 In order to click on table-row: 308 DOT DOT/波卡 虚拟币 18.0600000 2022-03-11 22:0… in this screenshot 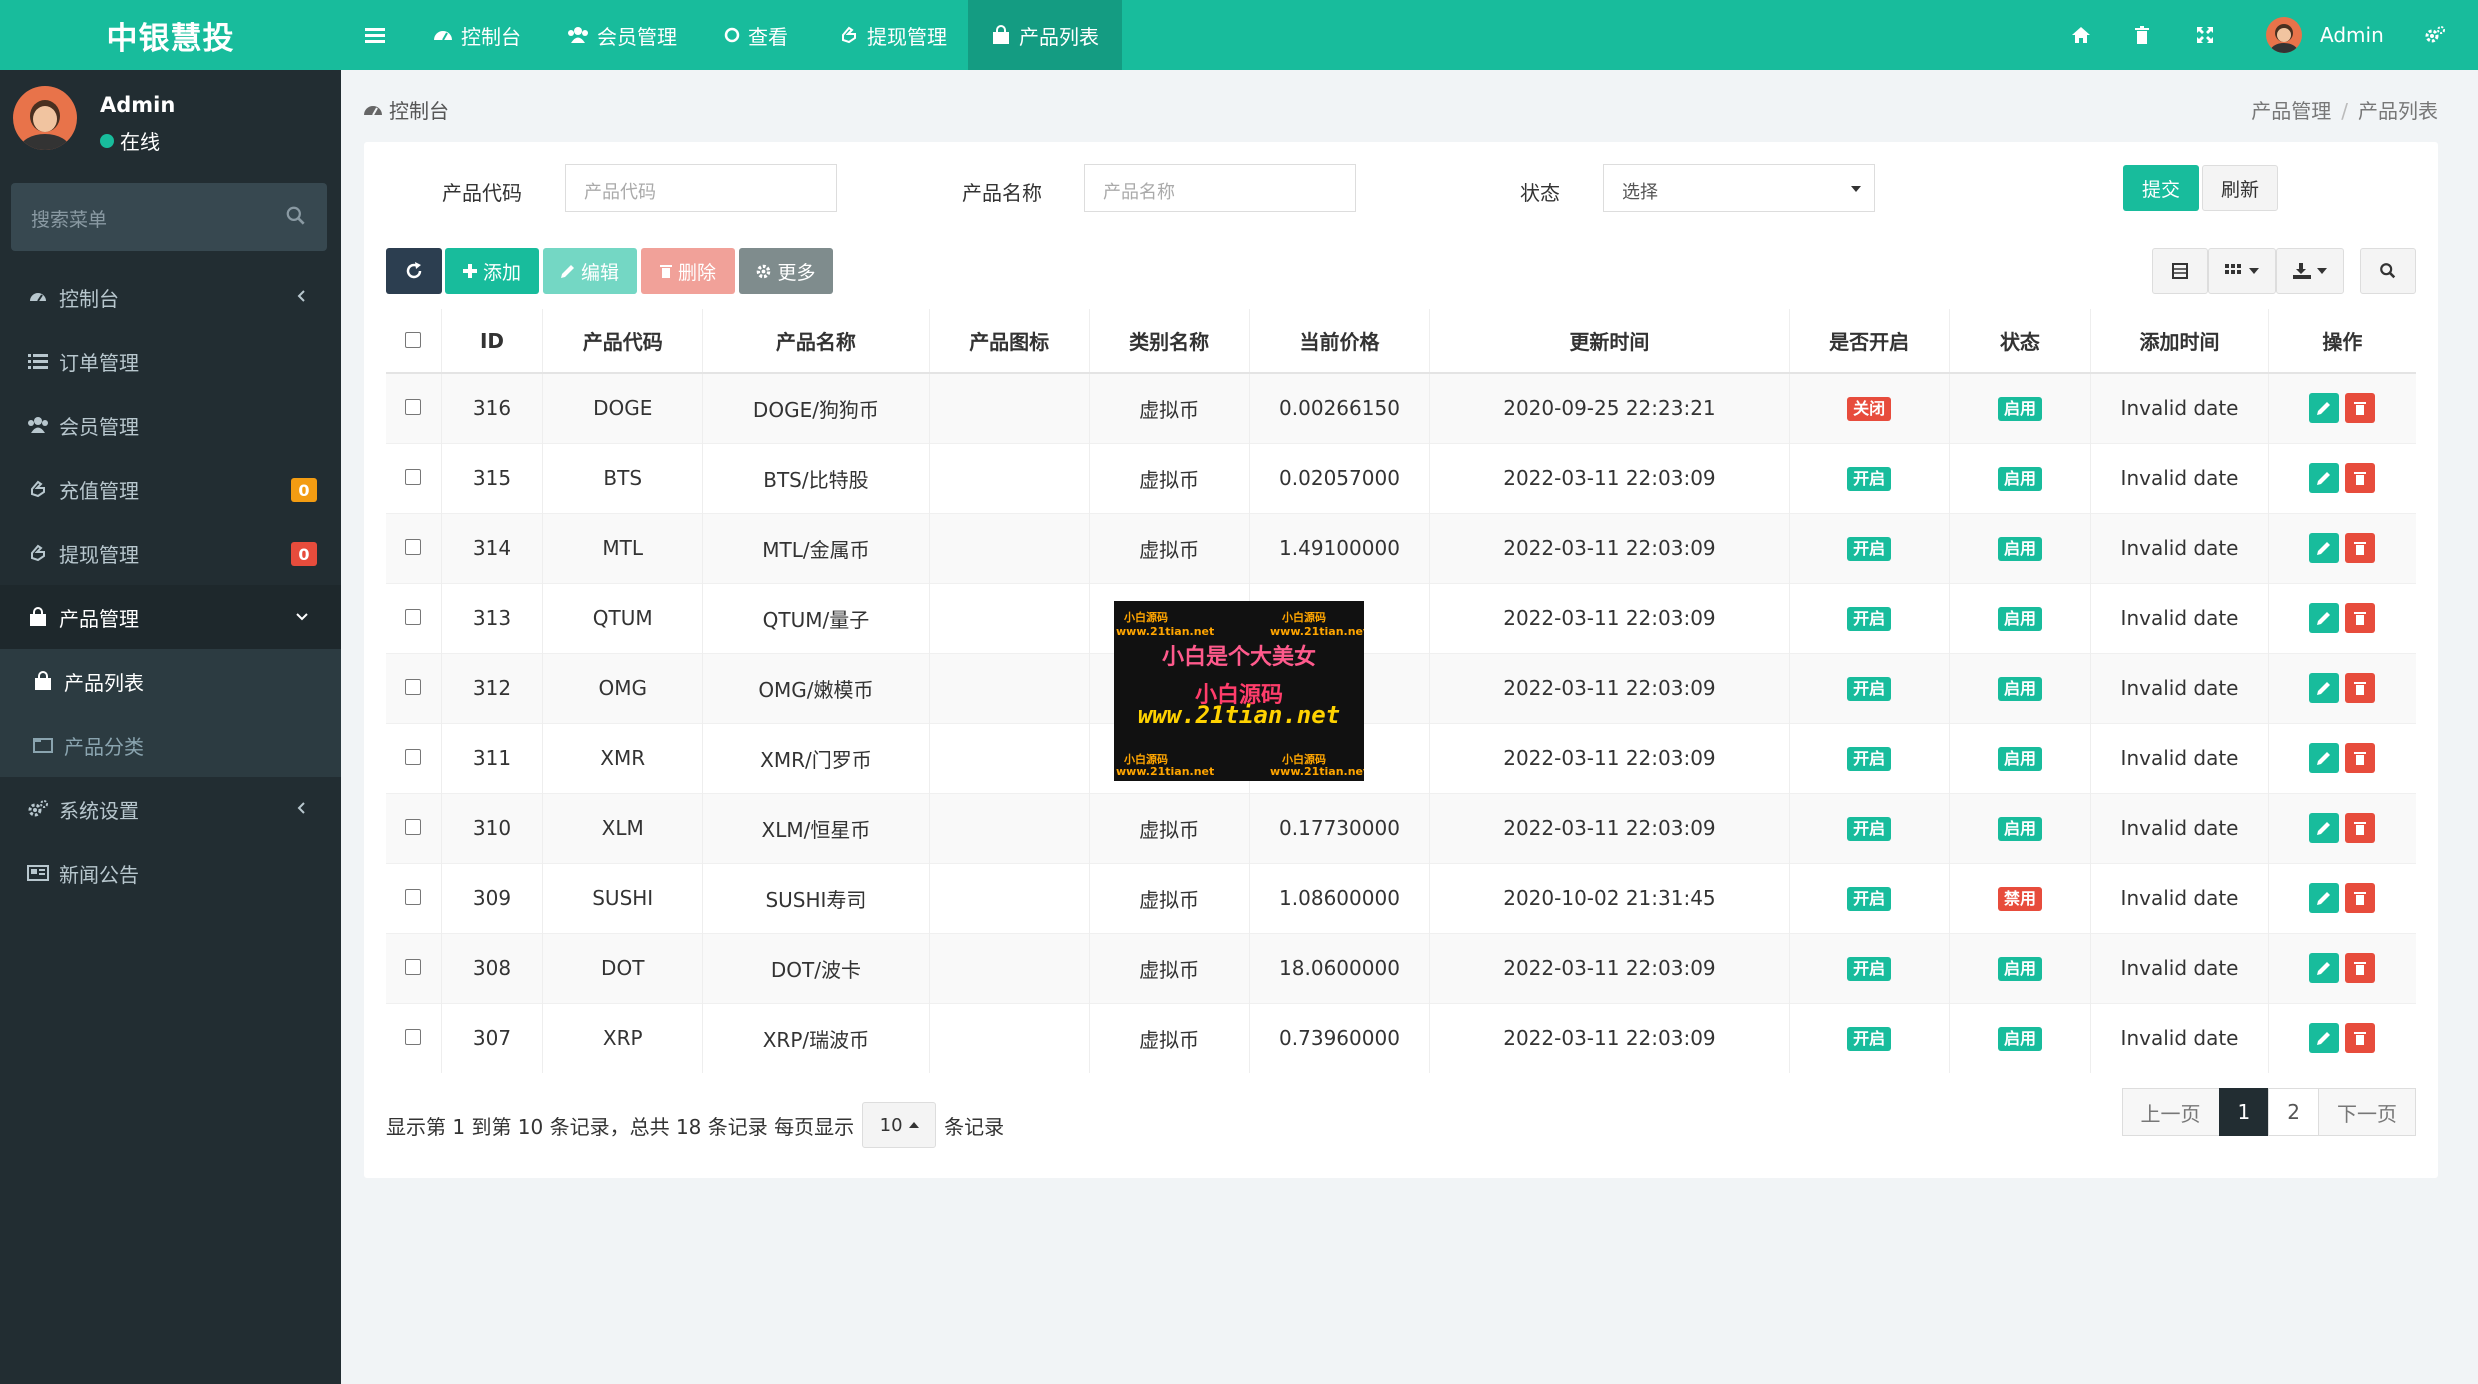, I will do `click(1401, 967)`.